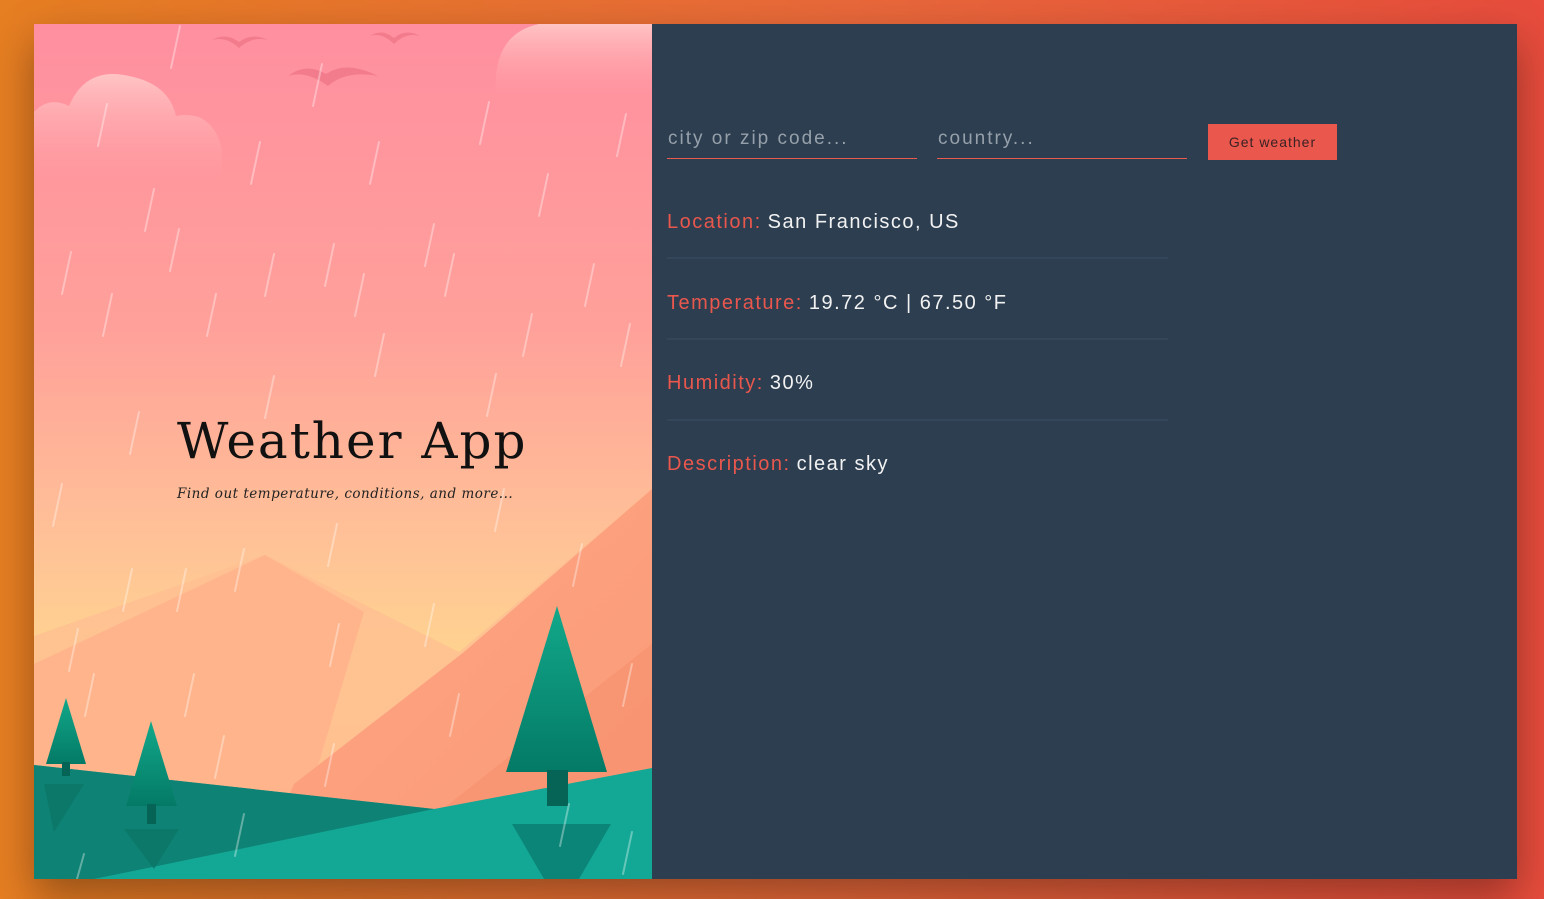 Image resolution: width=1544 pixels, height=899 pixels. What do you see at coordinates (714, 222) in the screenshot?
I see `location-label: Location:` at bounding box center [714, 222].